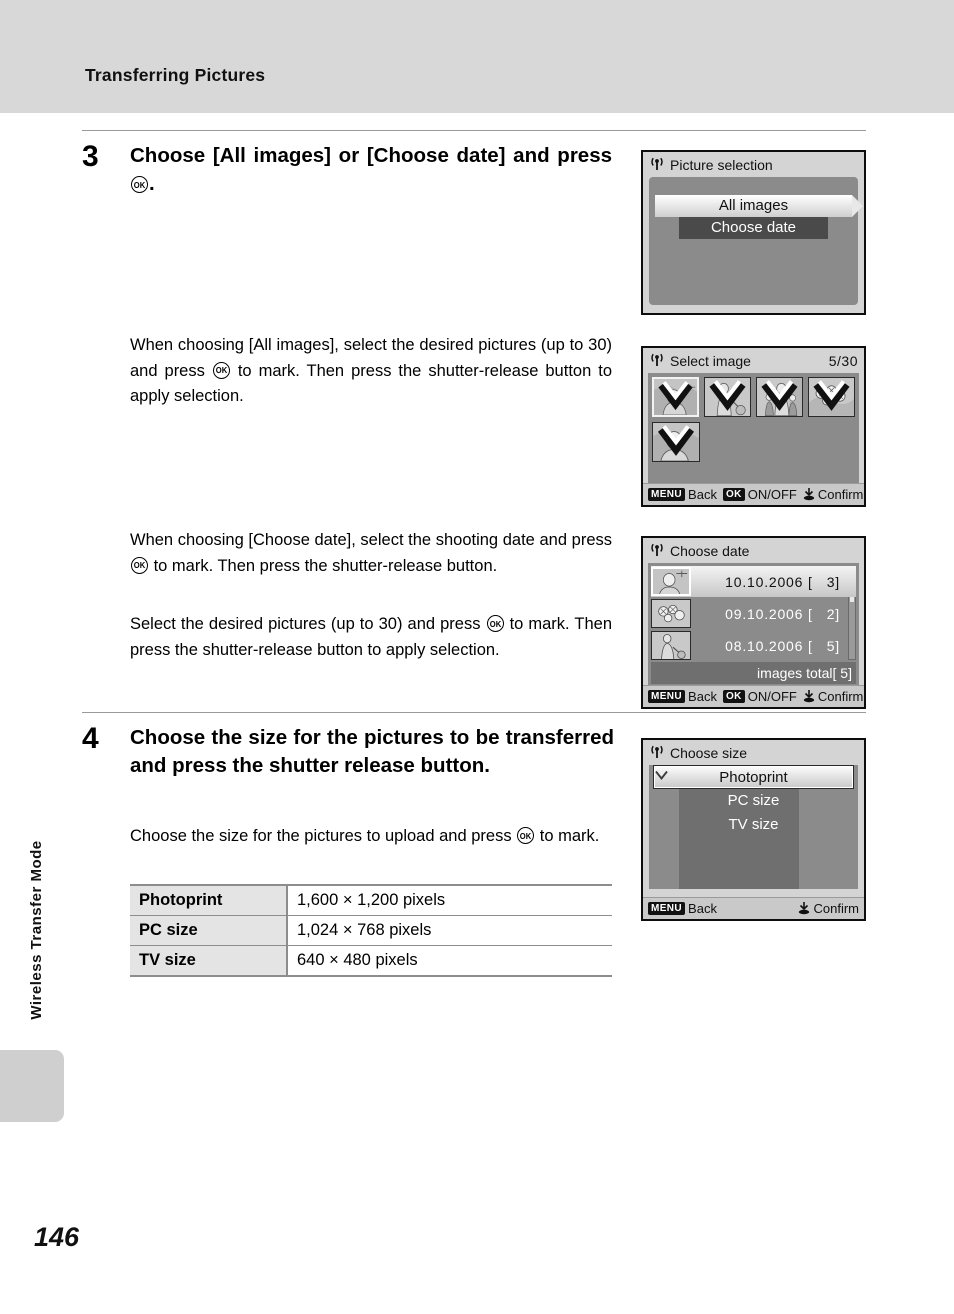 Image resolution: width=954 pixels, height=1314 pixels. What do you see at coordinates (477, 56) in the screenshot?
I see `page-header-band` at bounding box center [477, 56].